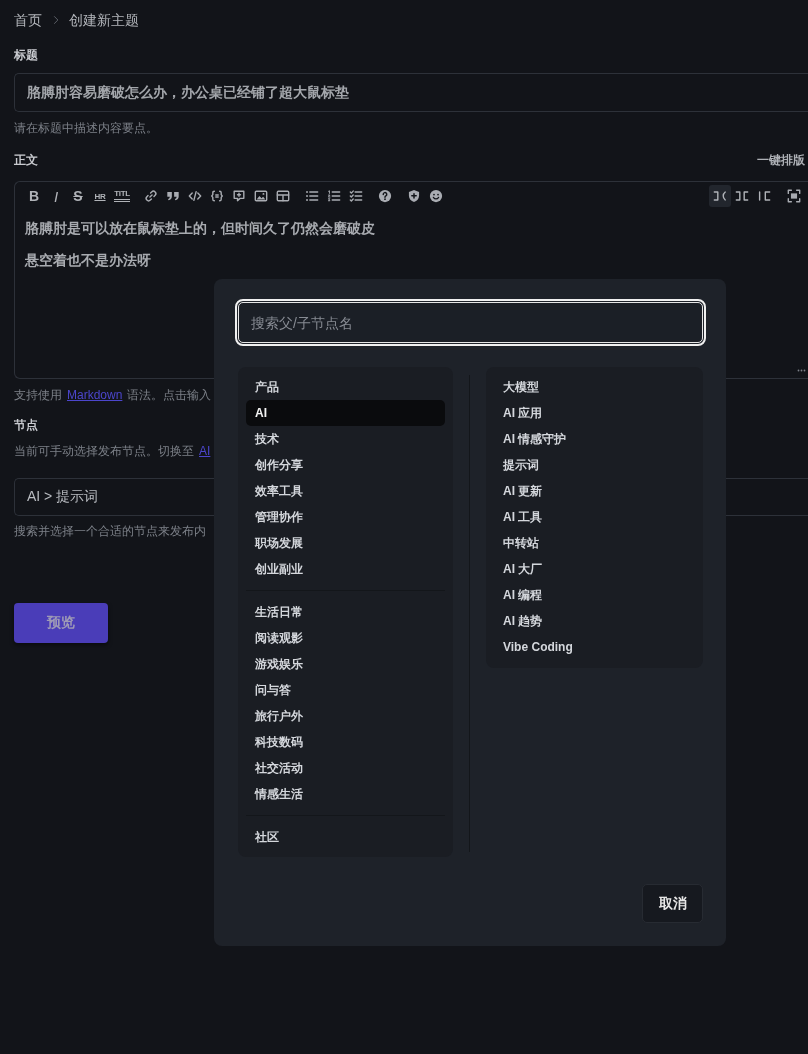  I want to click on field-label: 节点, so click(26, 425).